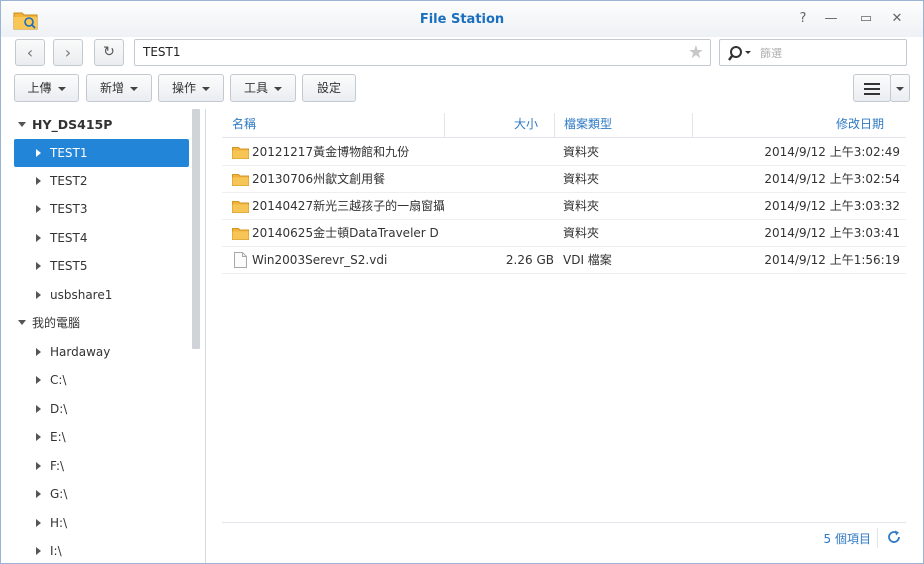 This screenshot has height=564, width=924. I want to click on settings-button: 設定, so click(329, 88).